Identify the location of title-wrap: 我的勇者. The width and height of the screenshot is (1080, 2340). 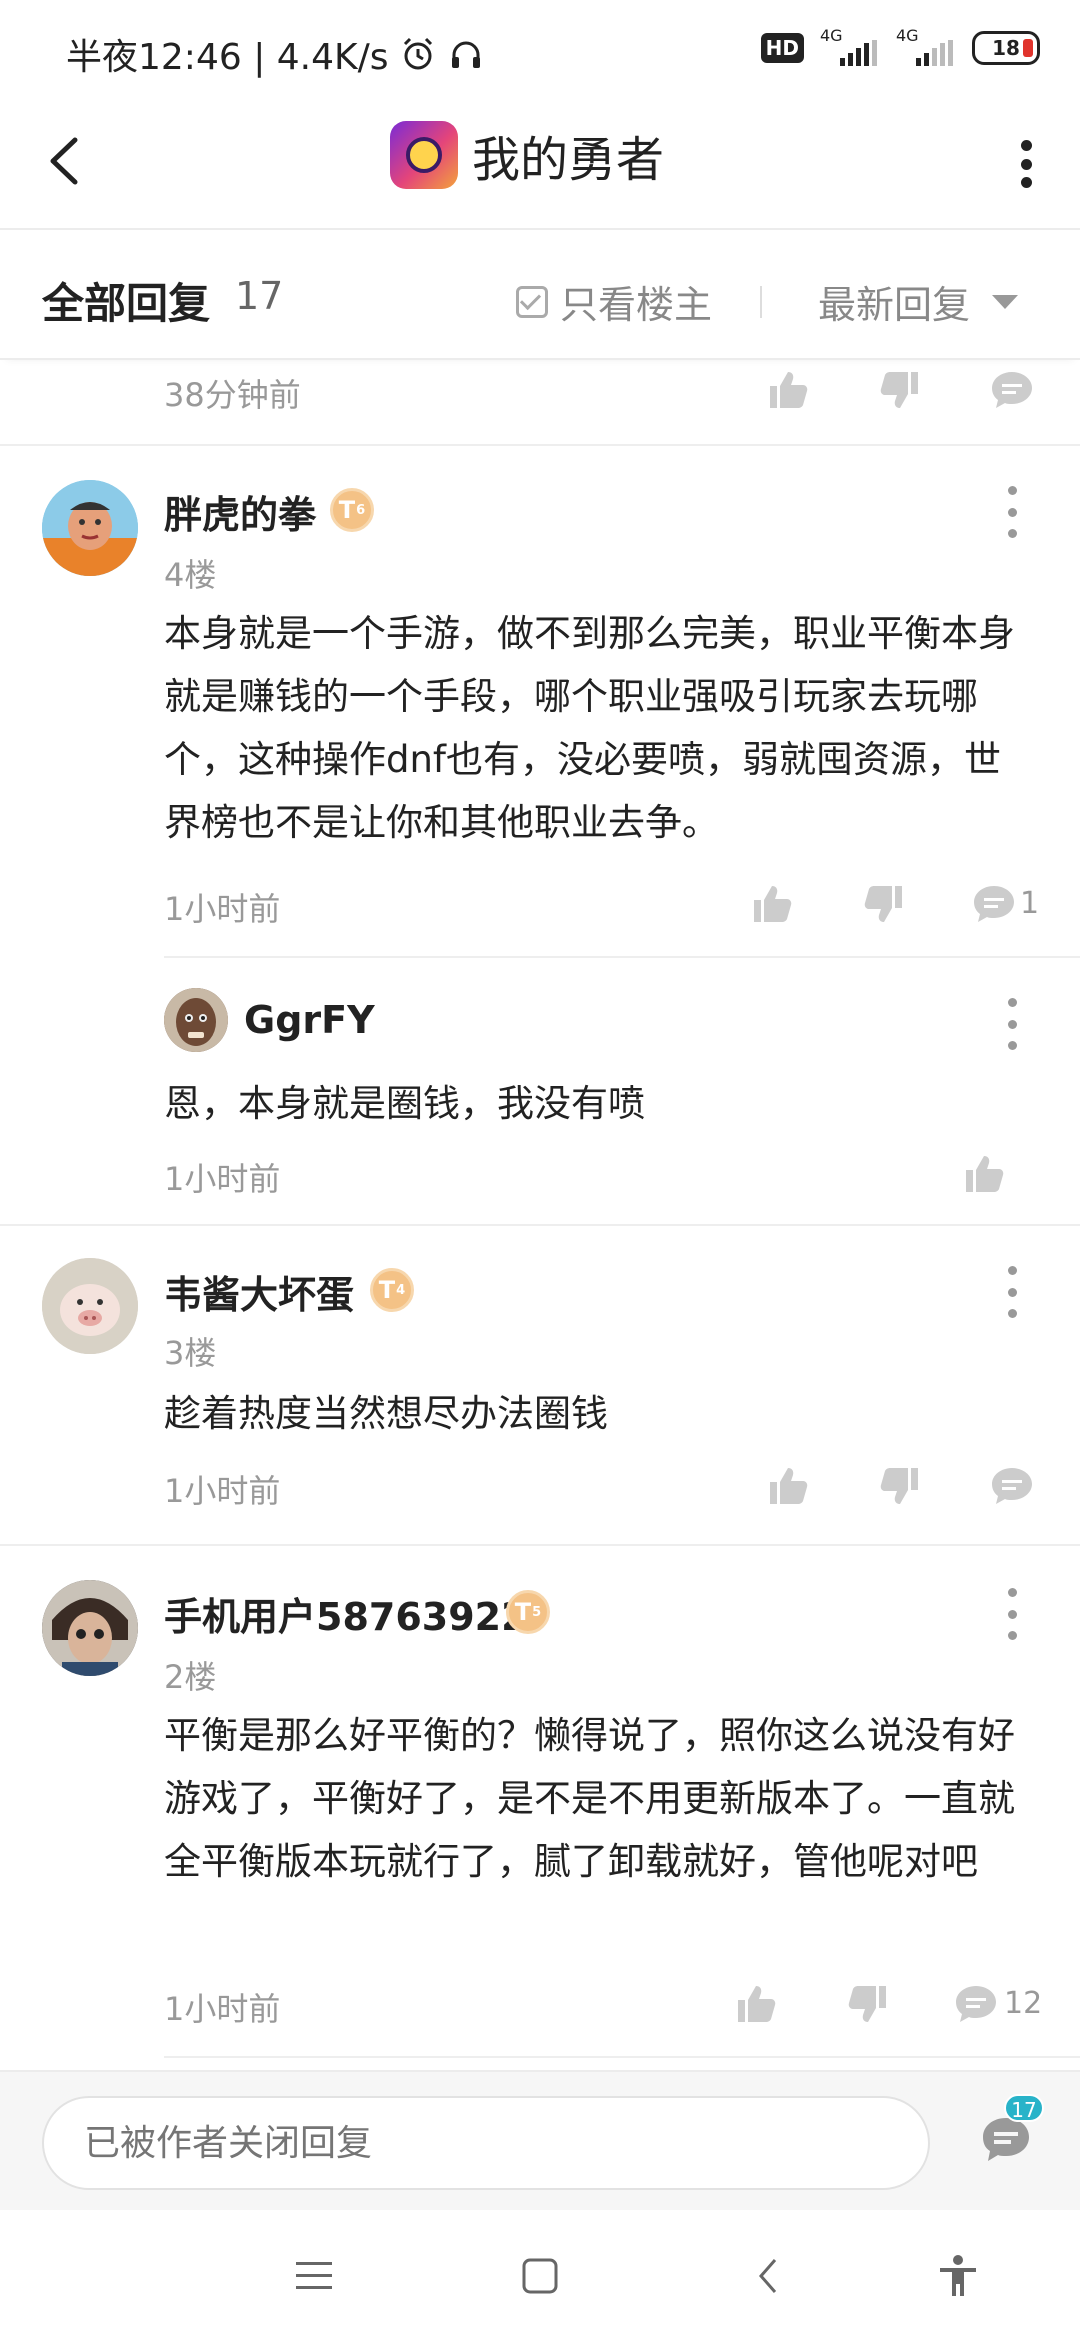
(527, 155).